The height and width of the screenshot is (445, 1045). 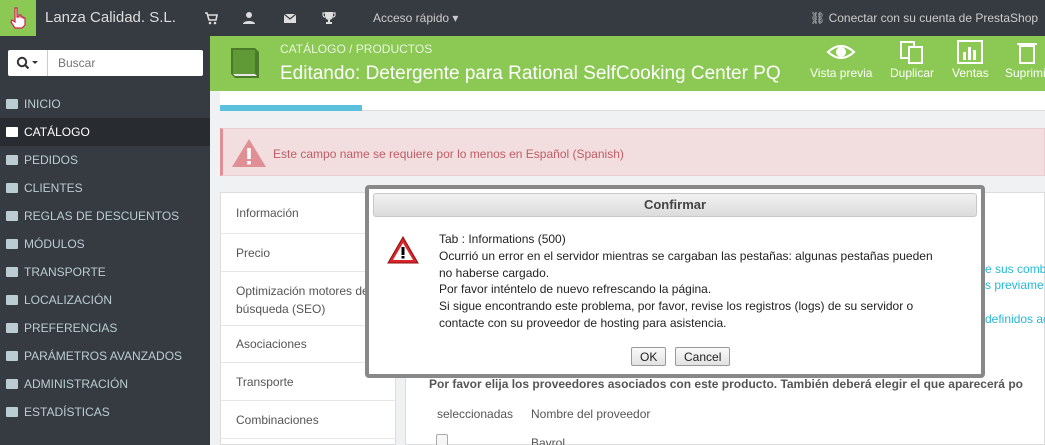 I want to click on sidebar-item-label: LOCALIZACIÓN, so click(x=68, y=300).